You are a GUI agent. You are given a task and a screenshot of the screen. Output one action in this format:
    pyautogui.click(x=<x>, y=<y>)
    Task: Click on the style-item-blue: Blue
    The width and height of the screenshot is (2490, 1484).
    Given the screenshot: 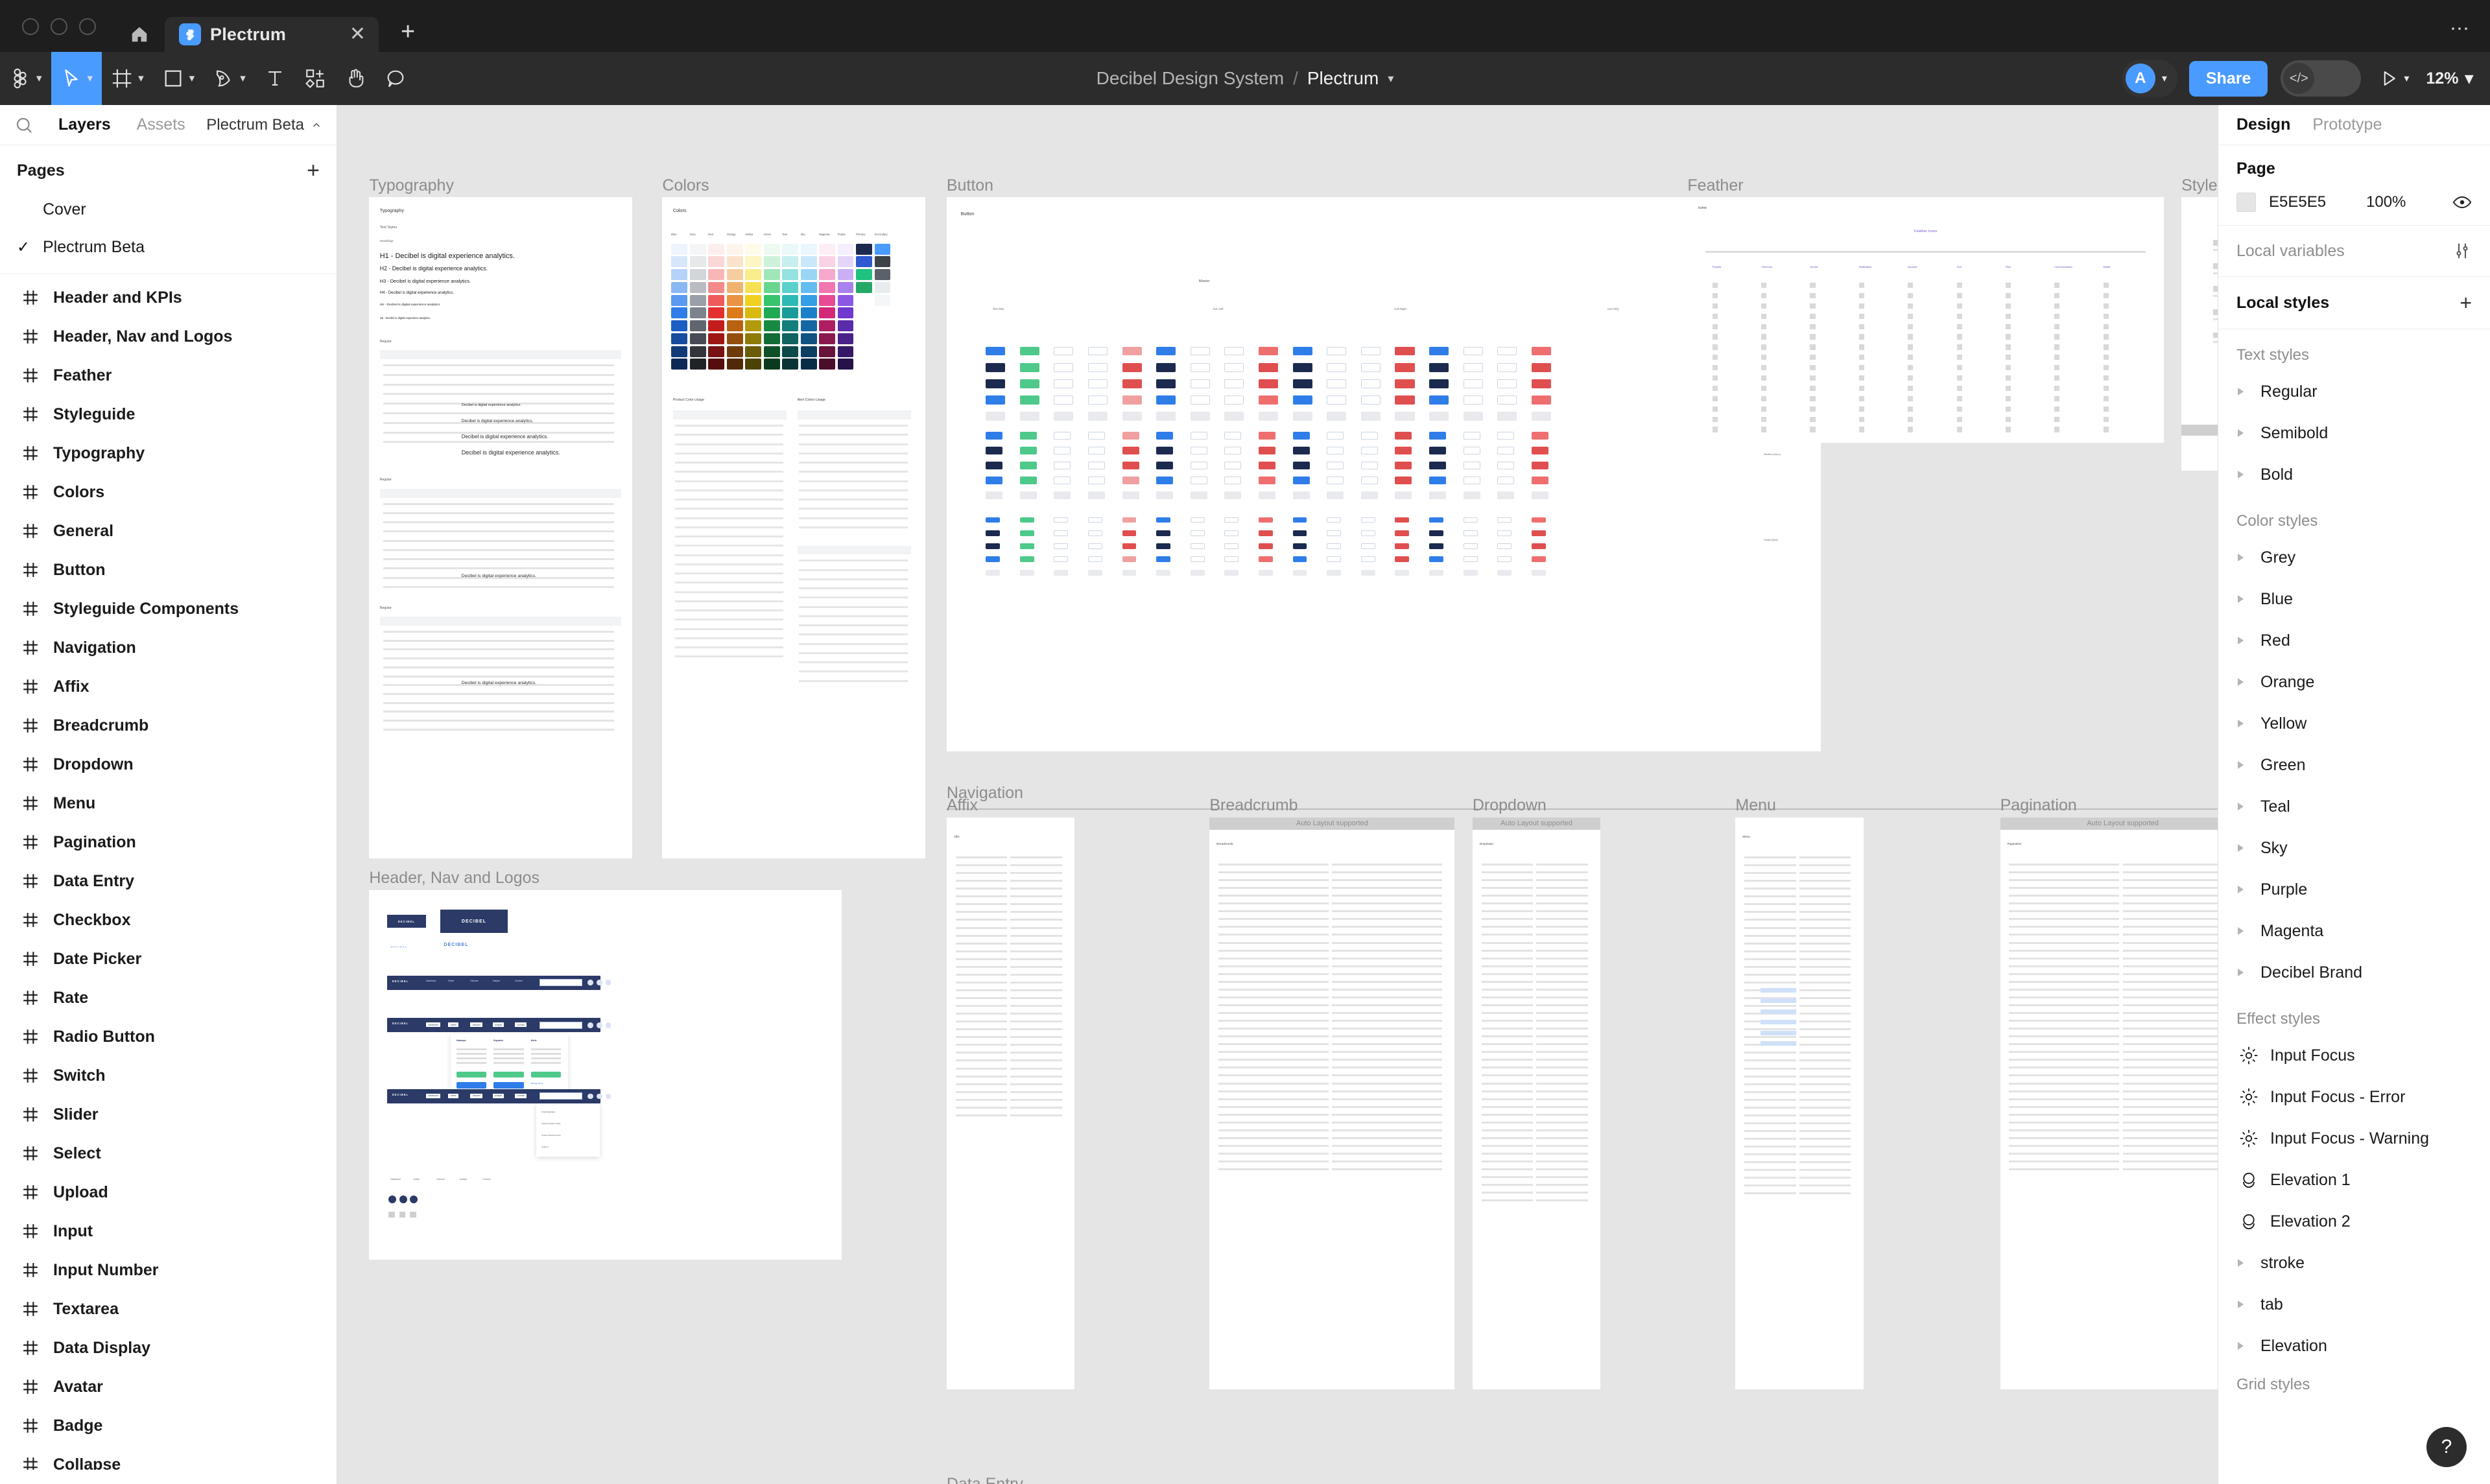 What is the action you would take?
    pyautogui.click(x=2354, y=599)
    